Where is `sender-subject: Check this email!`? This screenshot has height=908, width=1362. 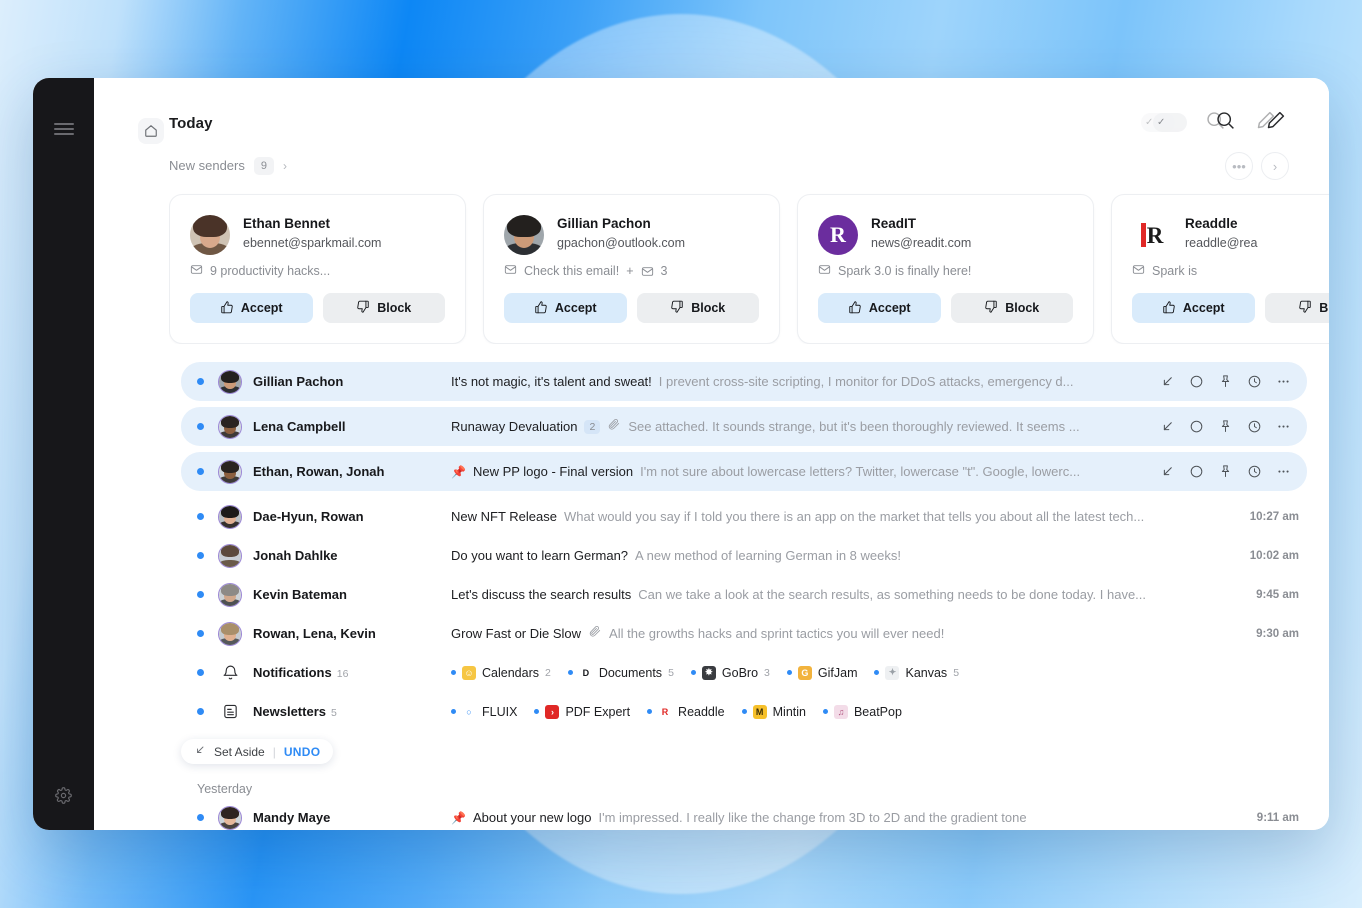 sender-subject: Check this email! is located at coordinates (572, 271).